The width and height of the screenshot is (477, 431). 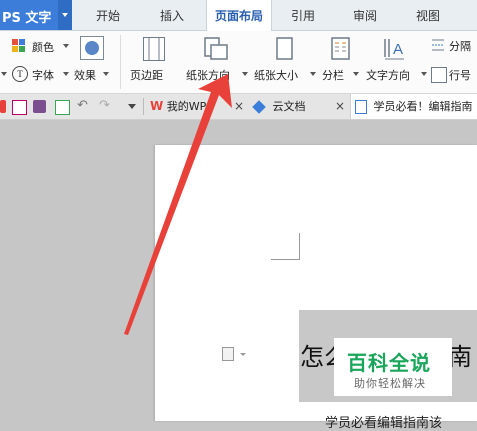 I want to click on circle-swatch-icon, so click(x=92, y=48).